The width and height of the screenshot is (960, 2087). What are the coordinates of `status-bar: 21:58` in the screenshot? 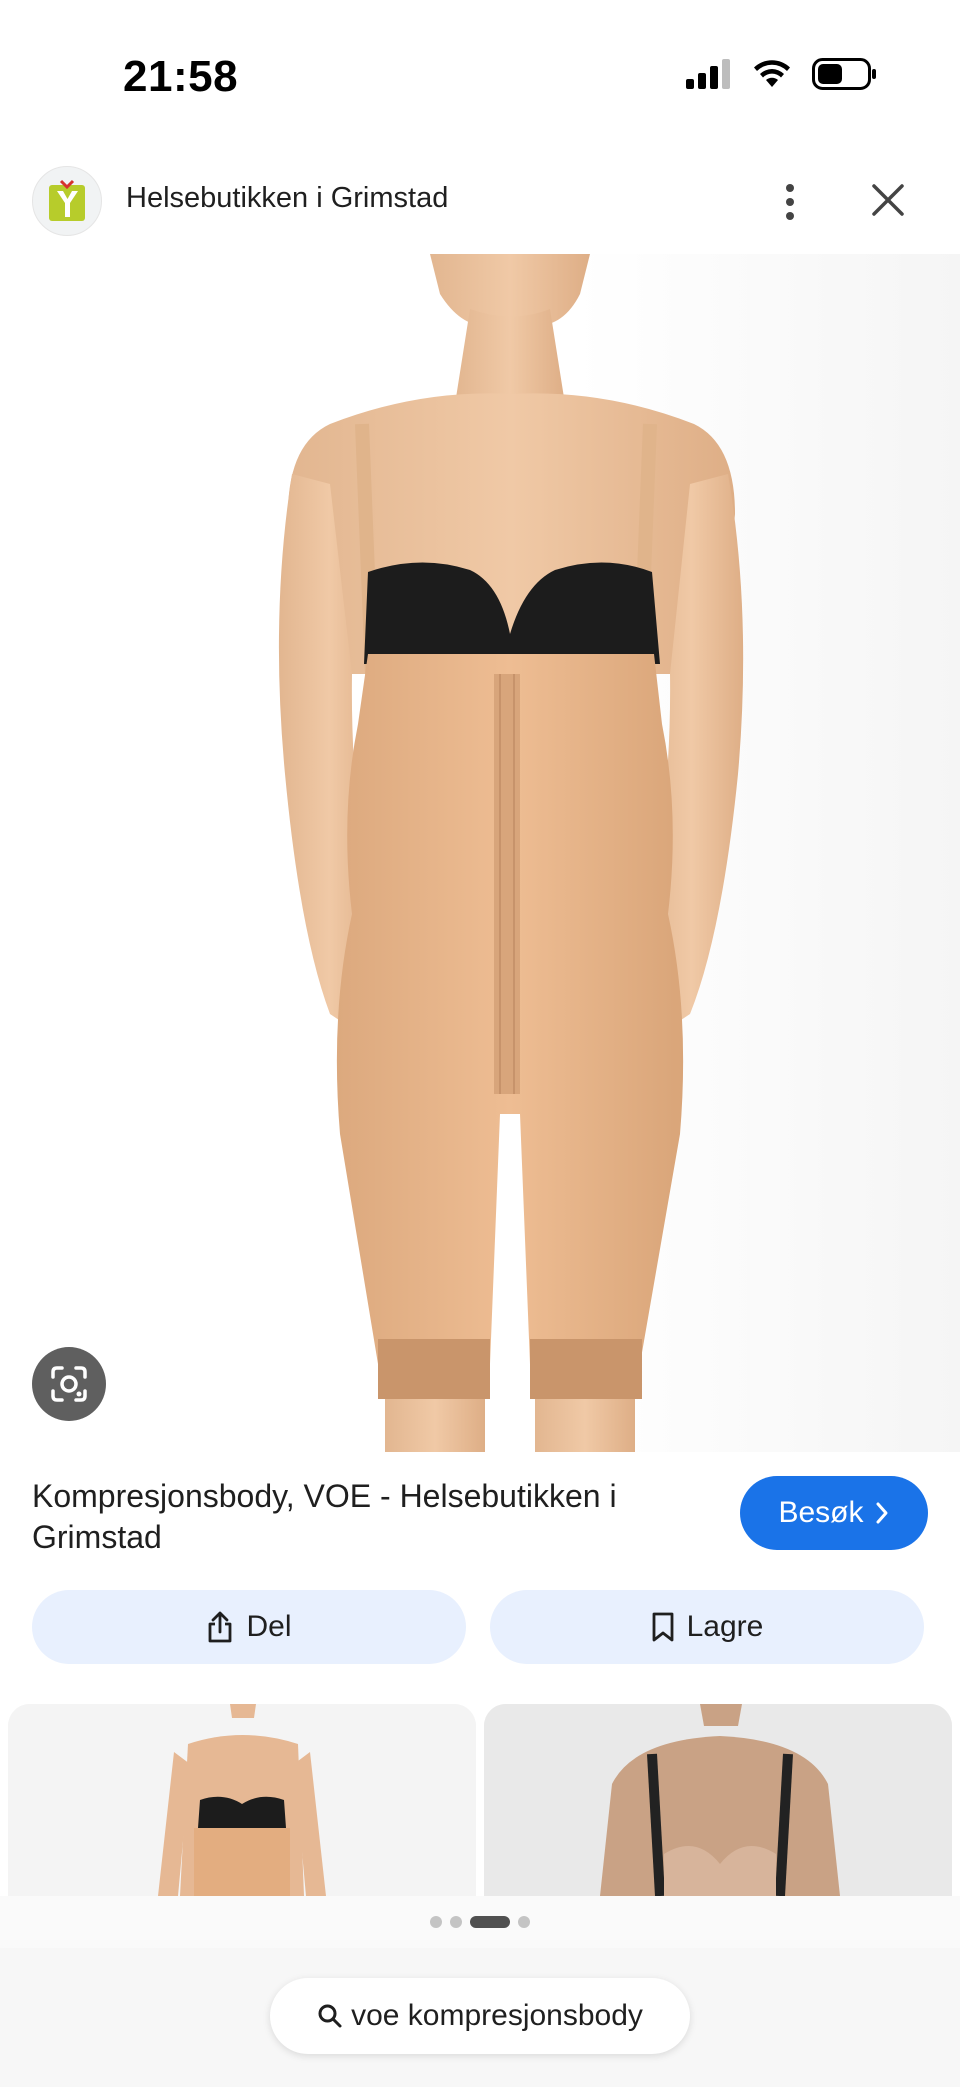 It's located at (480, 75).